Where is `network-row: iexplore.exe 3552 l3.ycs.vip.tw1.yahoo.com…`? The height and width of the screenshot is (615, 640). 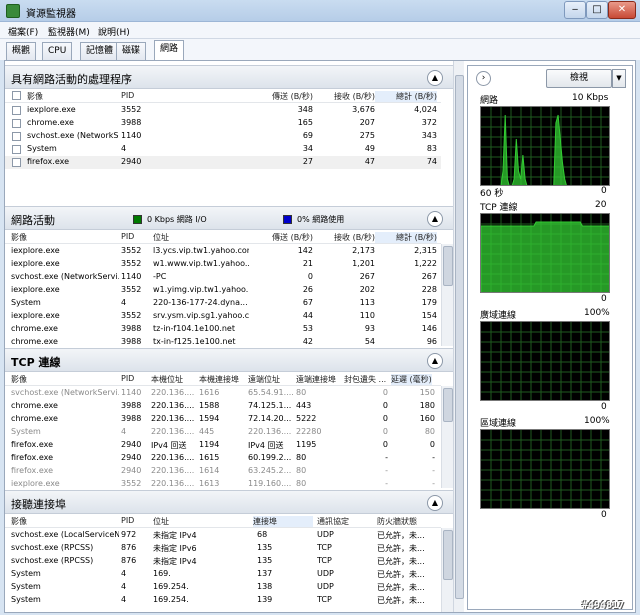
network-row: iexplore.exe 3552 l3.ycs.vip.tw1.yahoo.com… is located at coordinates (223, 251).